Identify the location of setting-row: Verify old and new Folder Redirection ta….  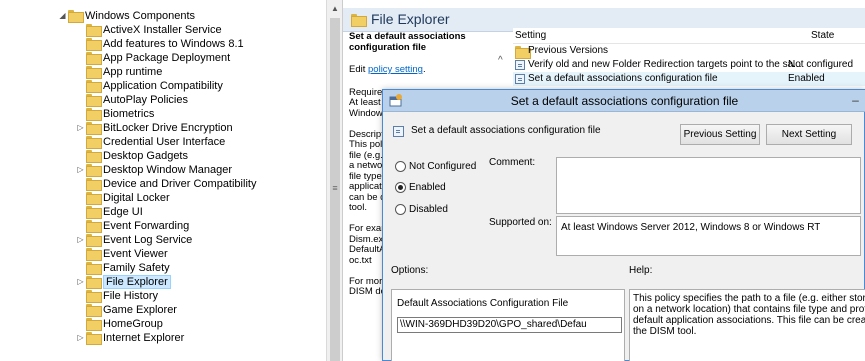
(689, 65).